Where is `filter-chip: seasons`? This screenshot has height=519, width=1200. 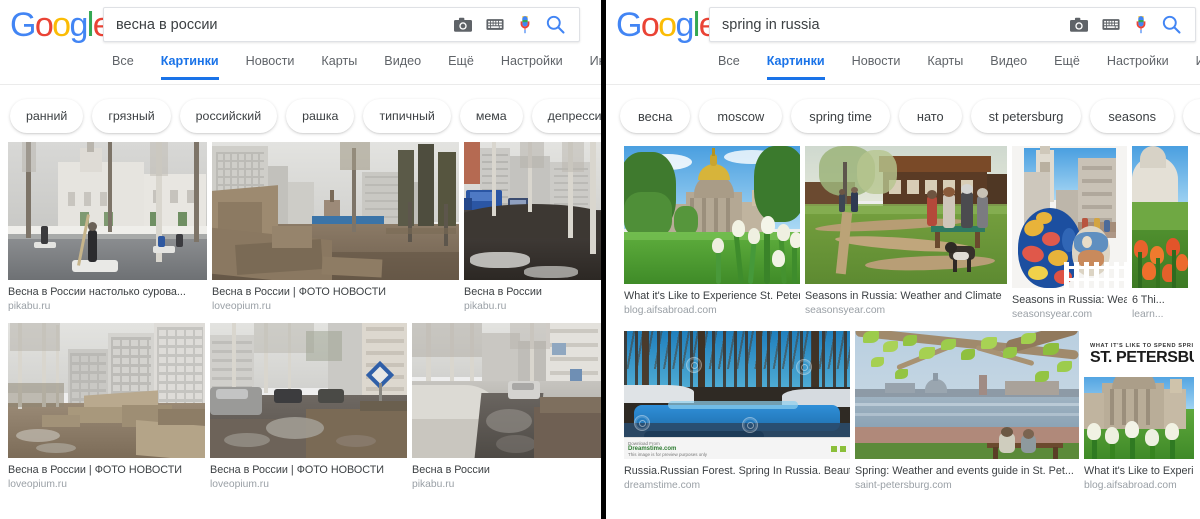 filter-chip: seasons is located at coordinates (1132, 116).